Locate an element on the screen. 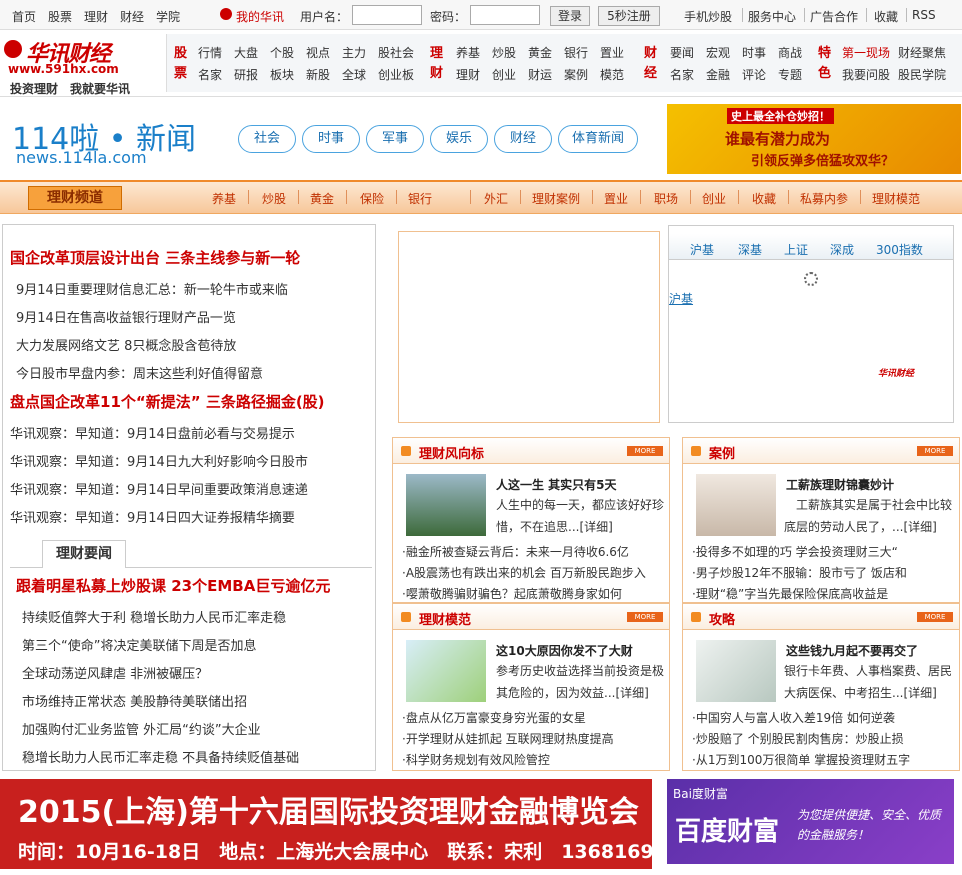  section-title: 理财模范 is located at coordinates (445, 618).